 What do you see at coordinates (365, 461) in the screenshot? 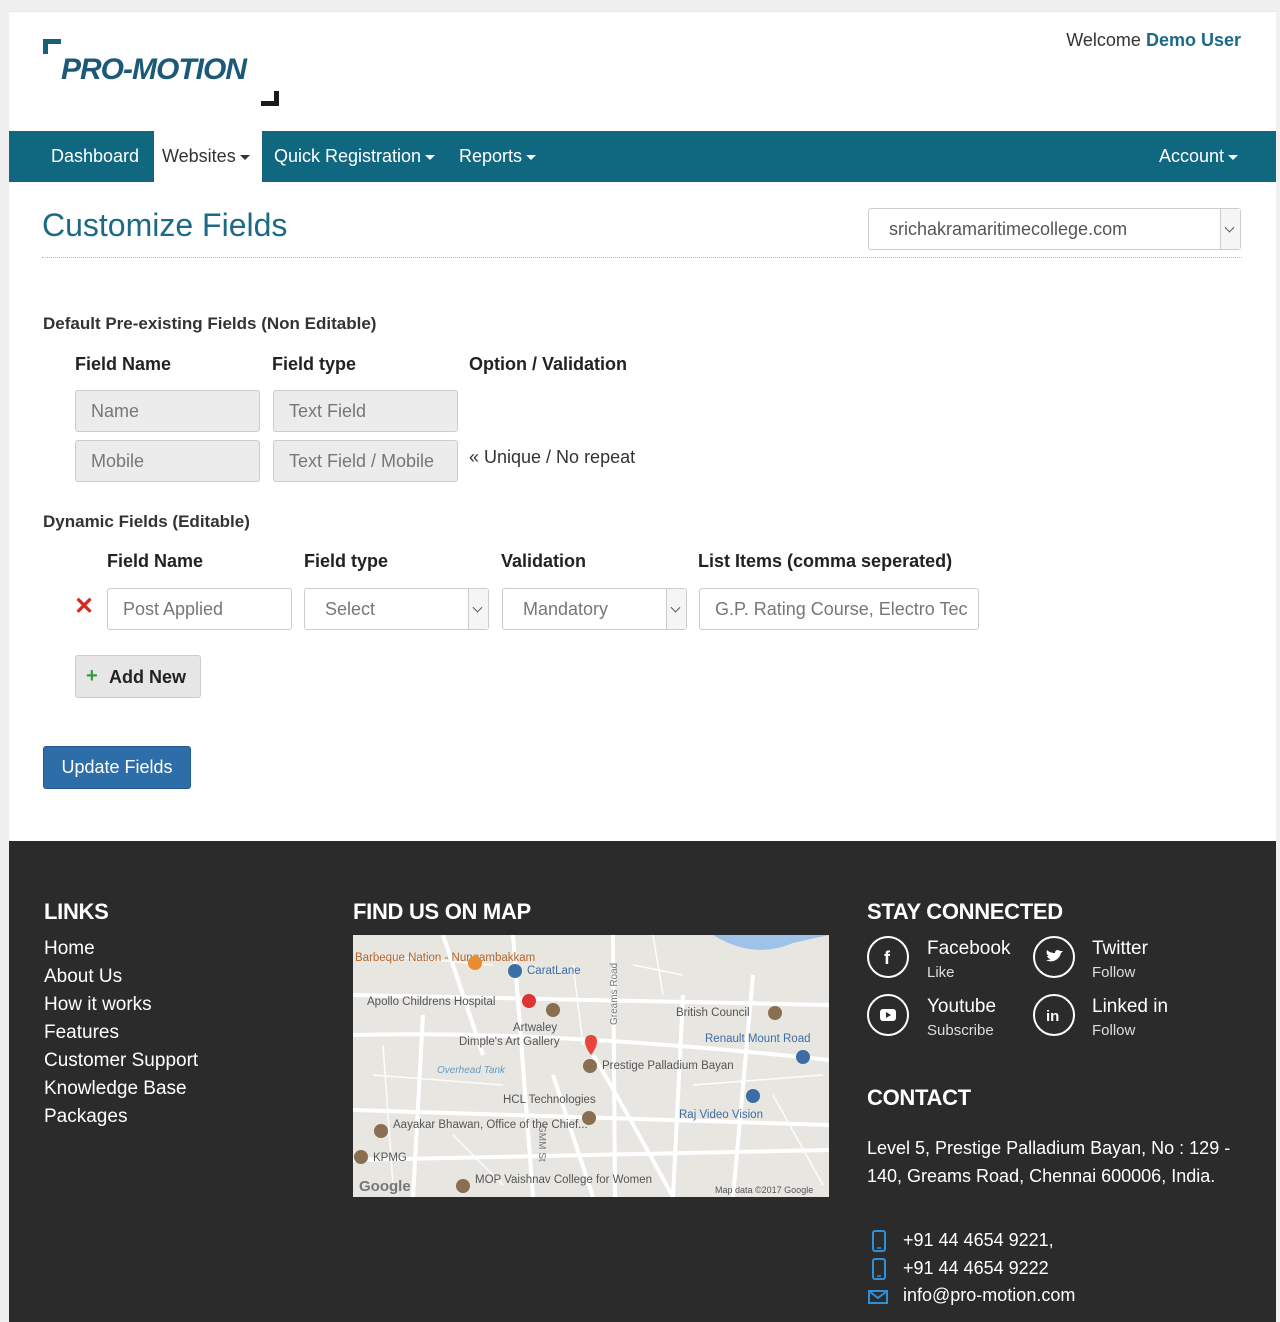
I see `default-field-type: Text Field / Mobile` at bounding box center [365, 461].